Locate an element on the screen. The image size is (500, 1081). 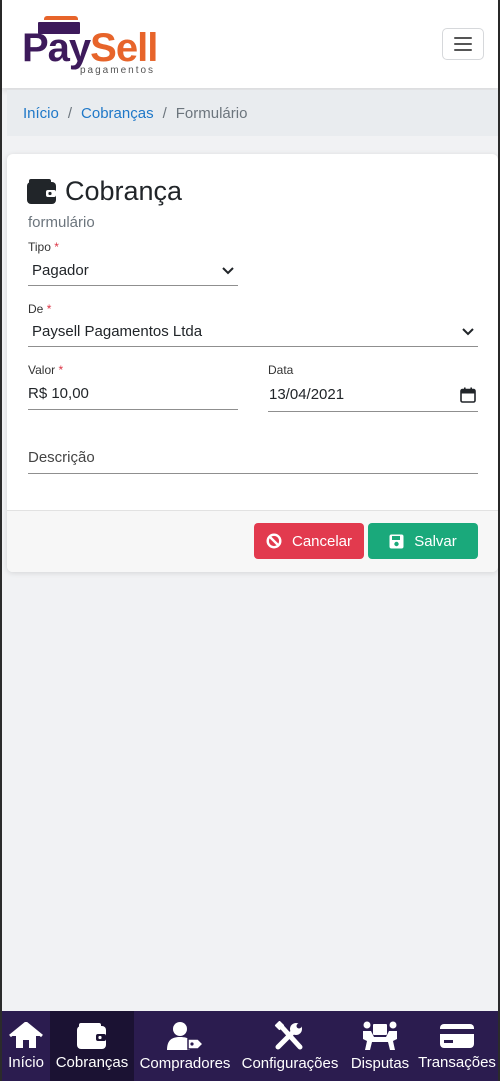
logo-sell: Sell is located at coordinates (124, 48).